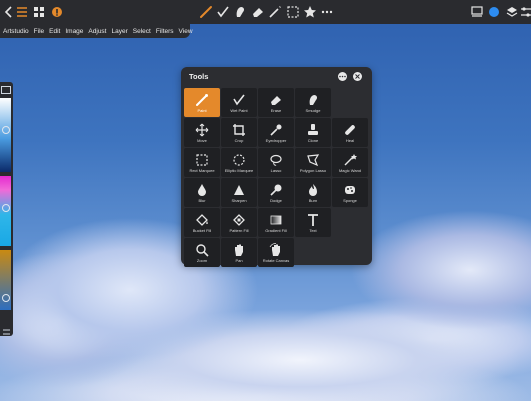  I want to click on tool-sharpen: Sharpen, so click(239, 192).